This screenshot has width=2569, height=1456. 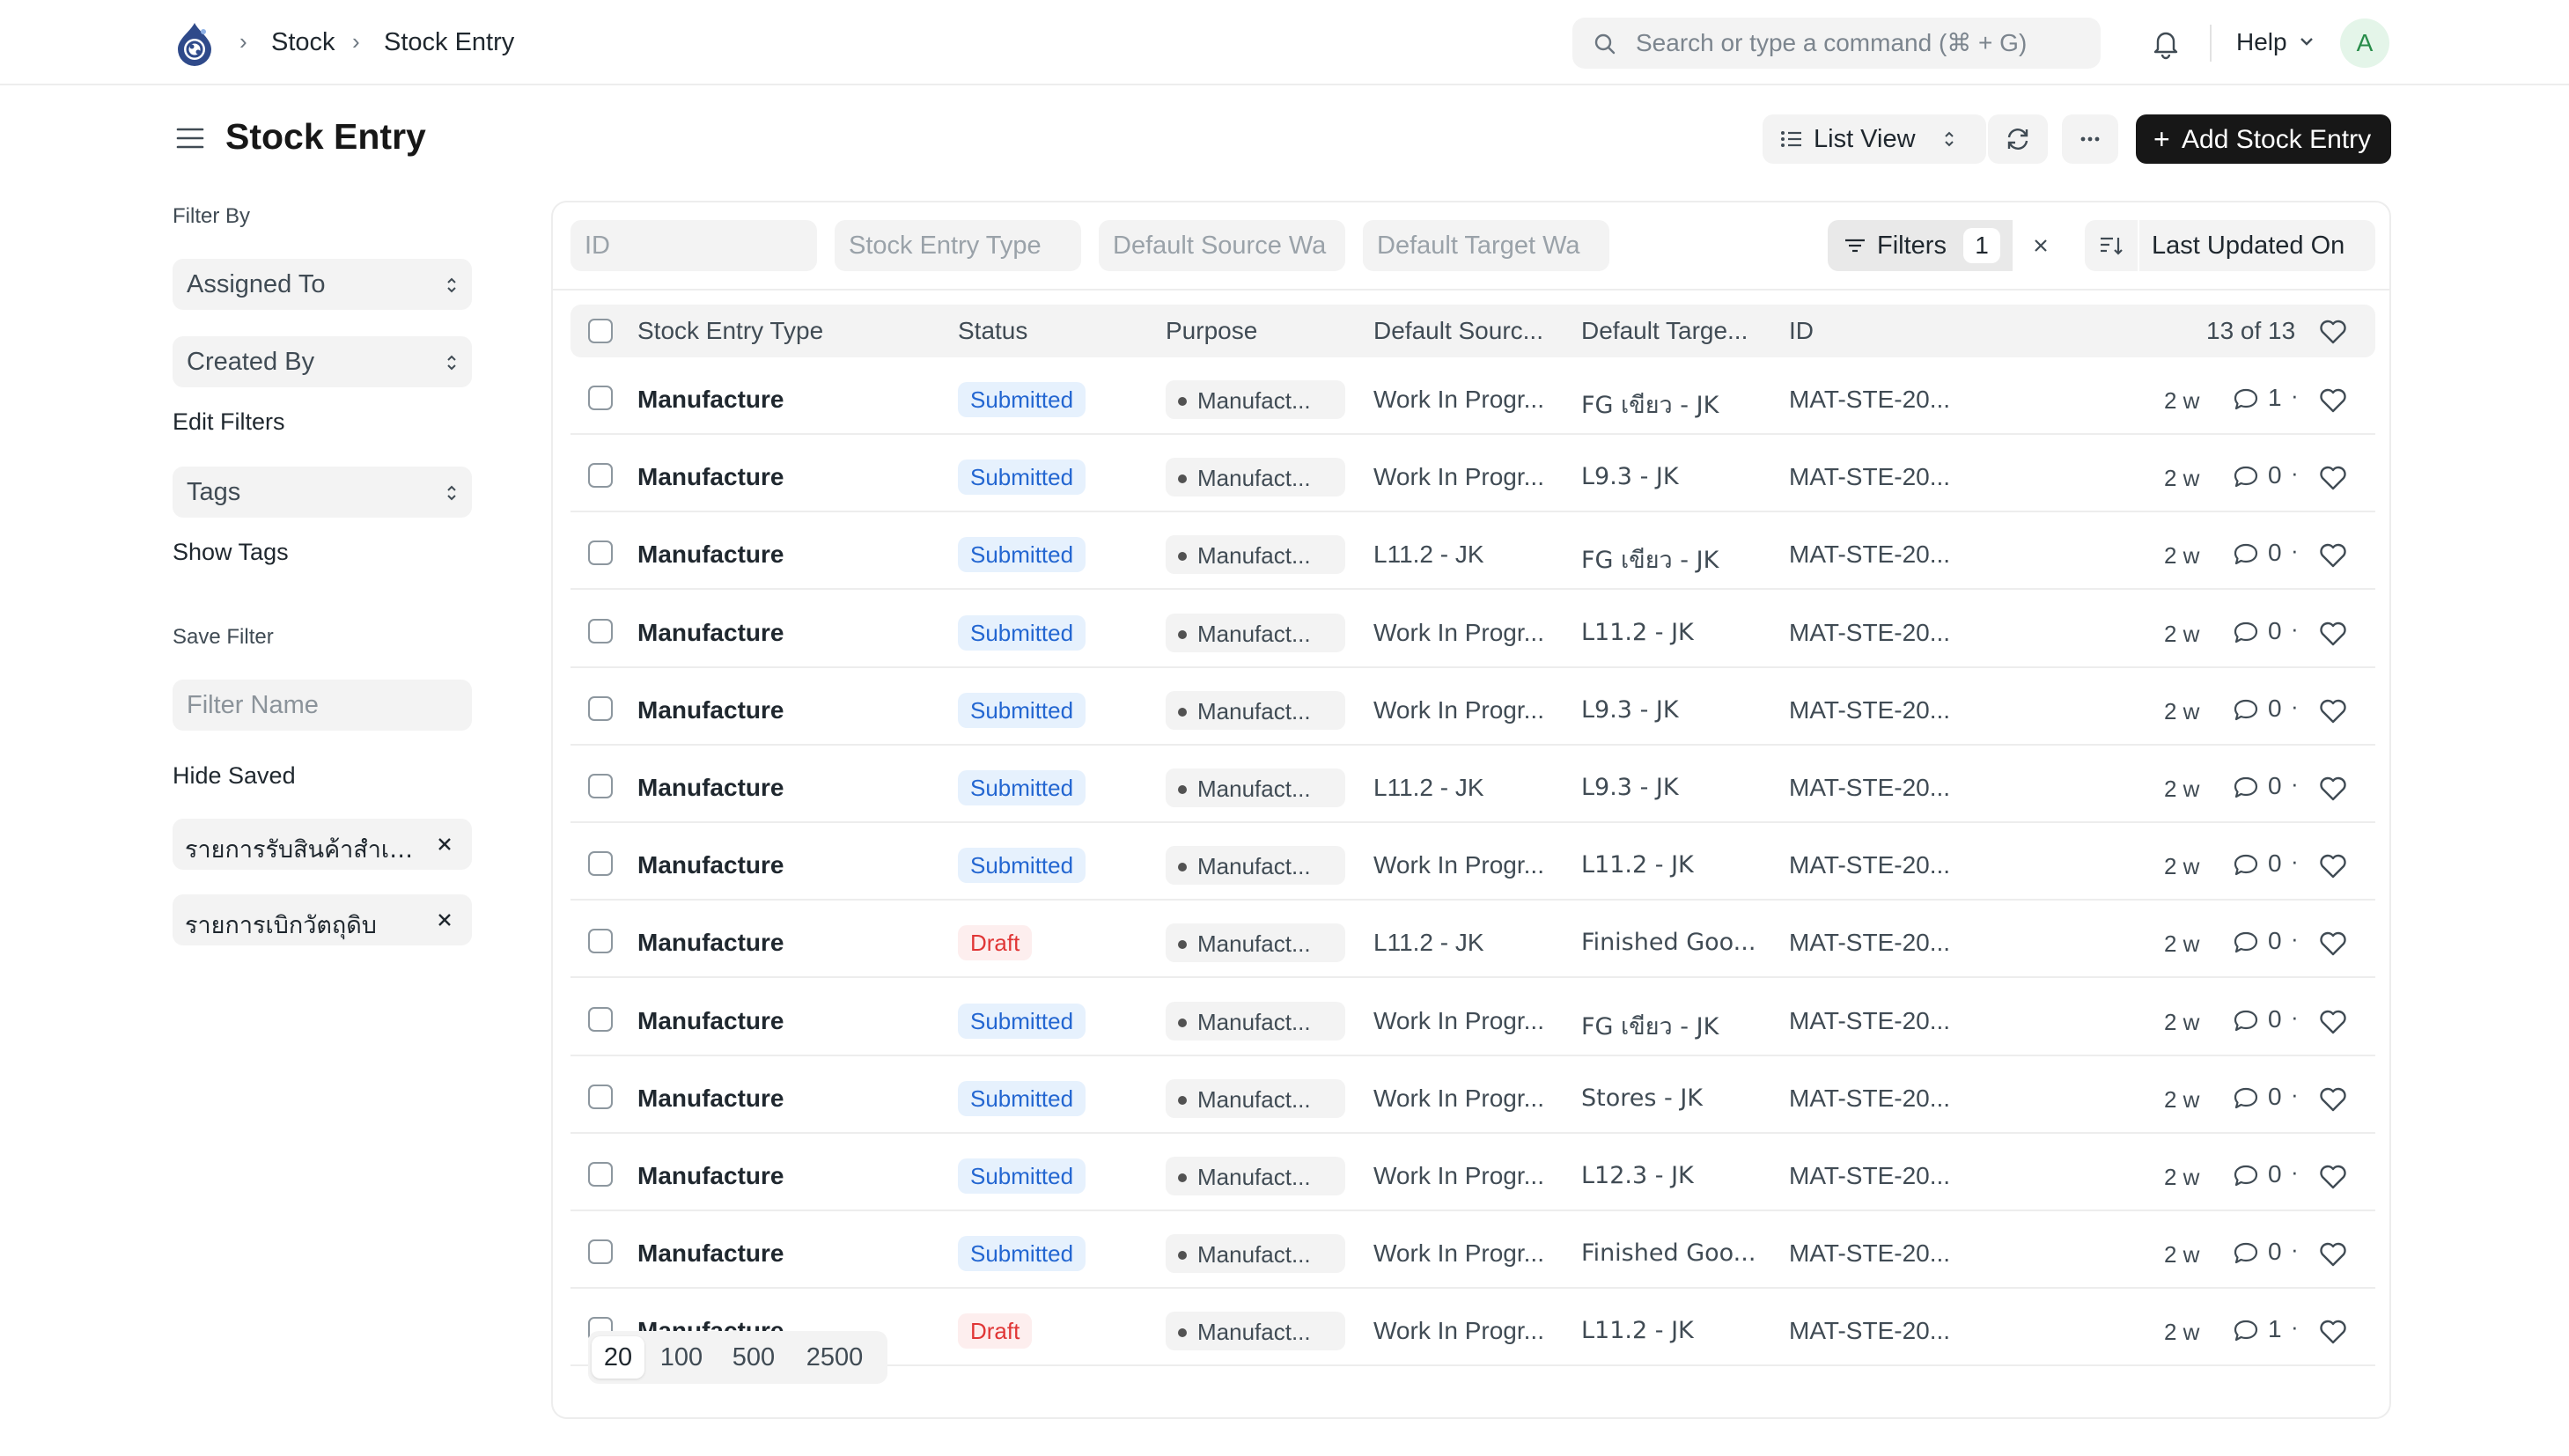 What do you see at coordinates (681, 1357) in the screenshot?
I see `page-size-100: 100` at bounding box center [681, 1357].